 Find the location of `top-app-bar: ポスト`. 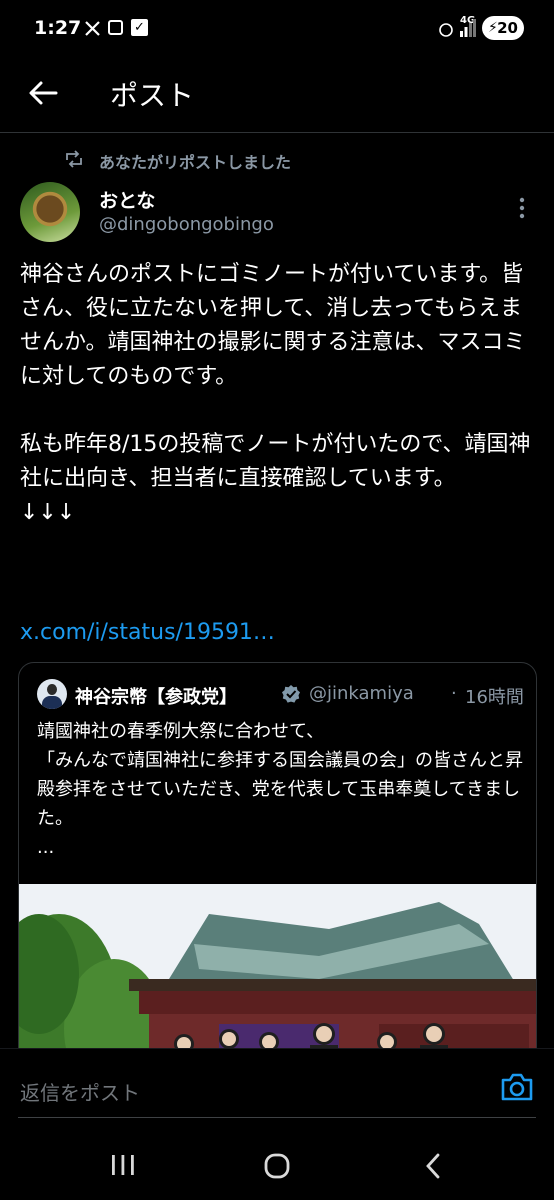

top-app-bar: ポスト is located at coordinates (277, 95).